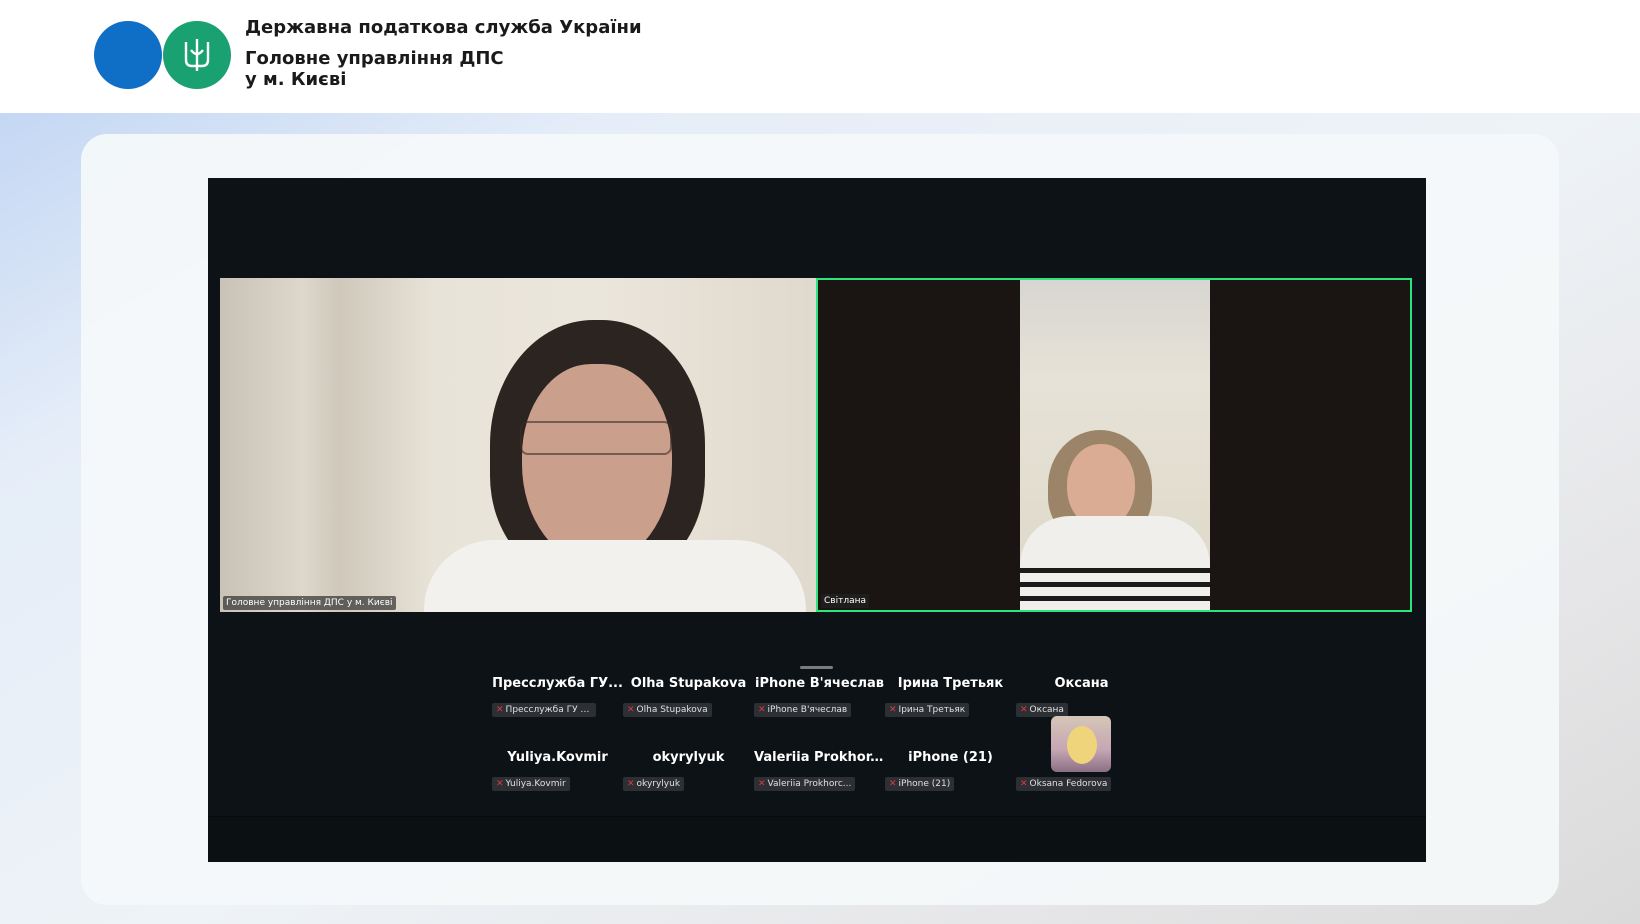  I want to click on participant-name-chip: ✕ okyrylyuk, so click(654, 784).